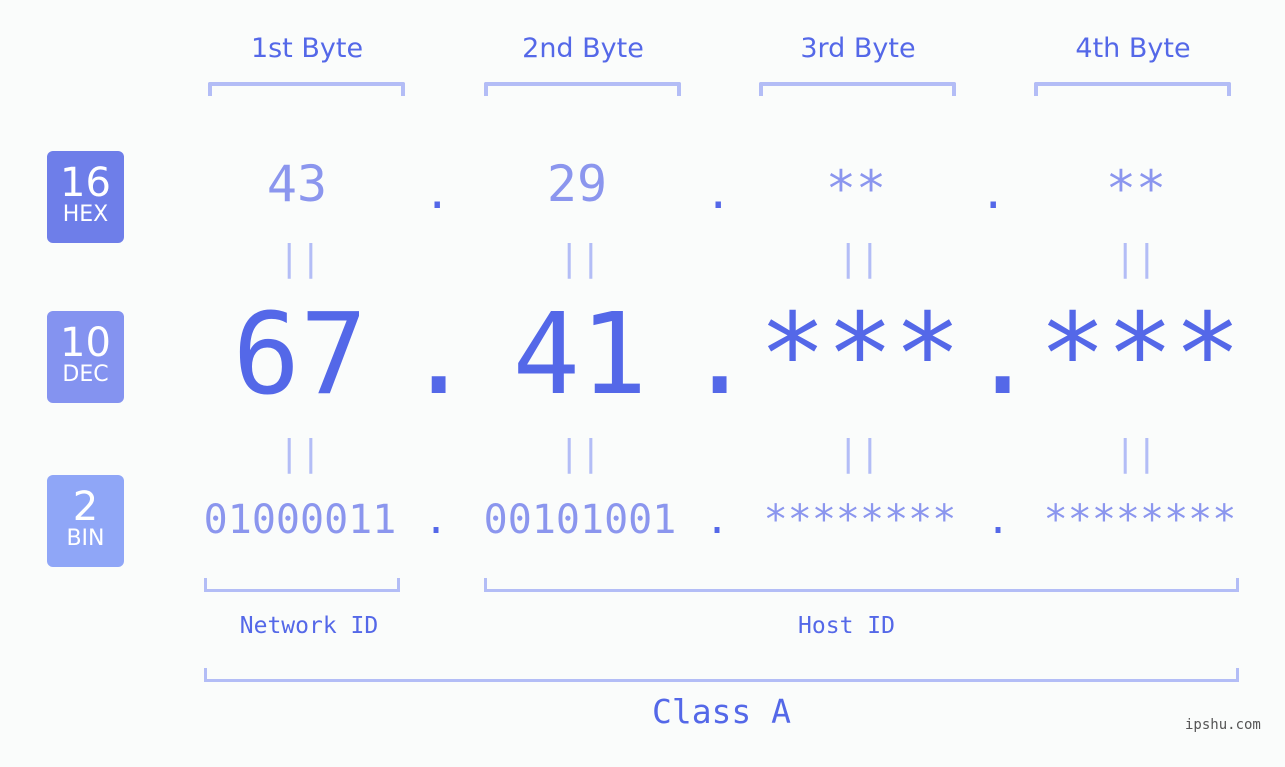 This screenshot has width=1285, height=767. Describe the element at coordinates (302, 585) in the screenshot. I see `network-id-bracket` at that location.